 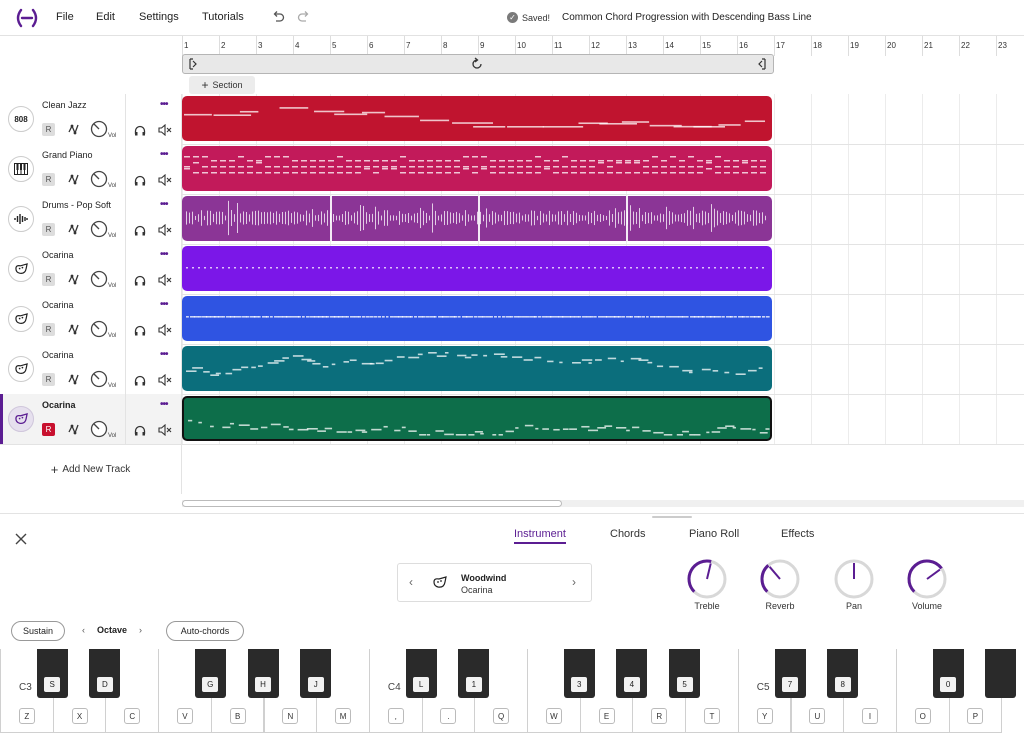 I want to click on tab-effects: Effects, so click(x=797, y=534).